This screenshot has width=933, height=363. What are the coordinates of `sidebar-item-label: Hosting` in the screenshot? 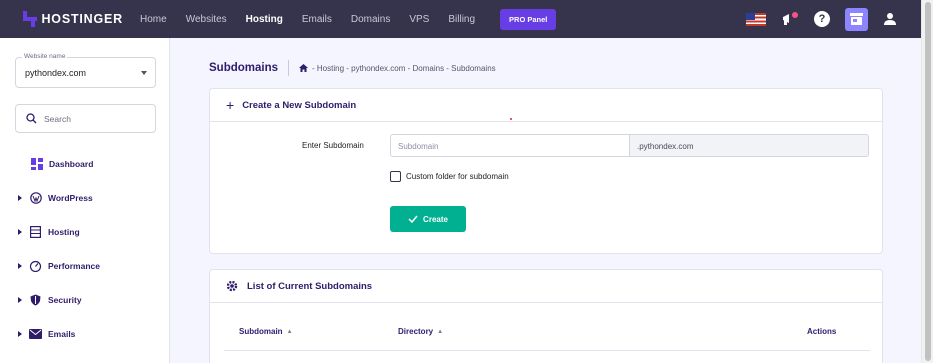 It's located at (64, 232).